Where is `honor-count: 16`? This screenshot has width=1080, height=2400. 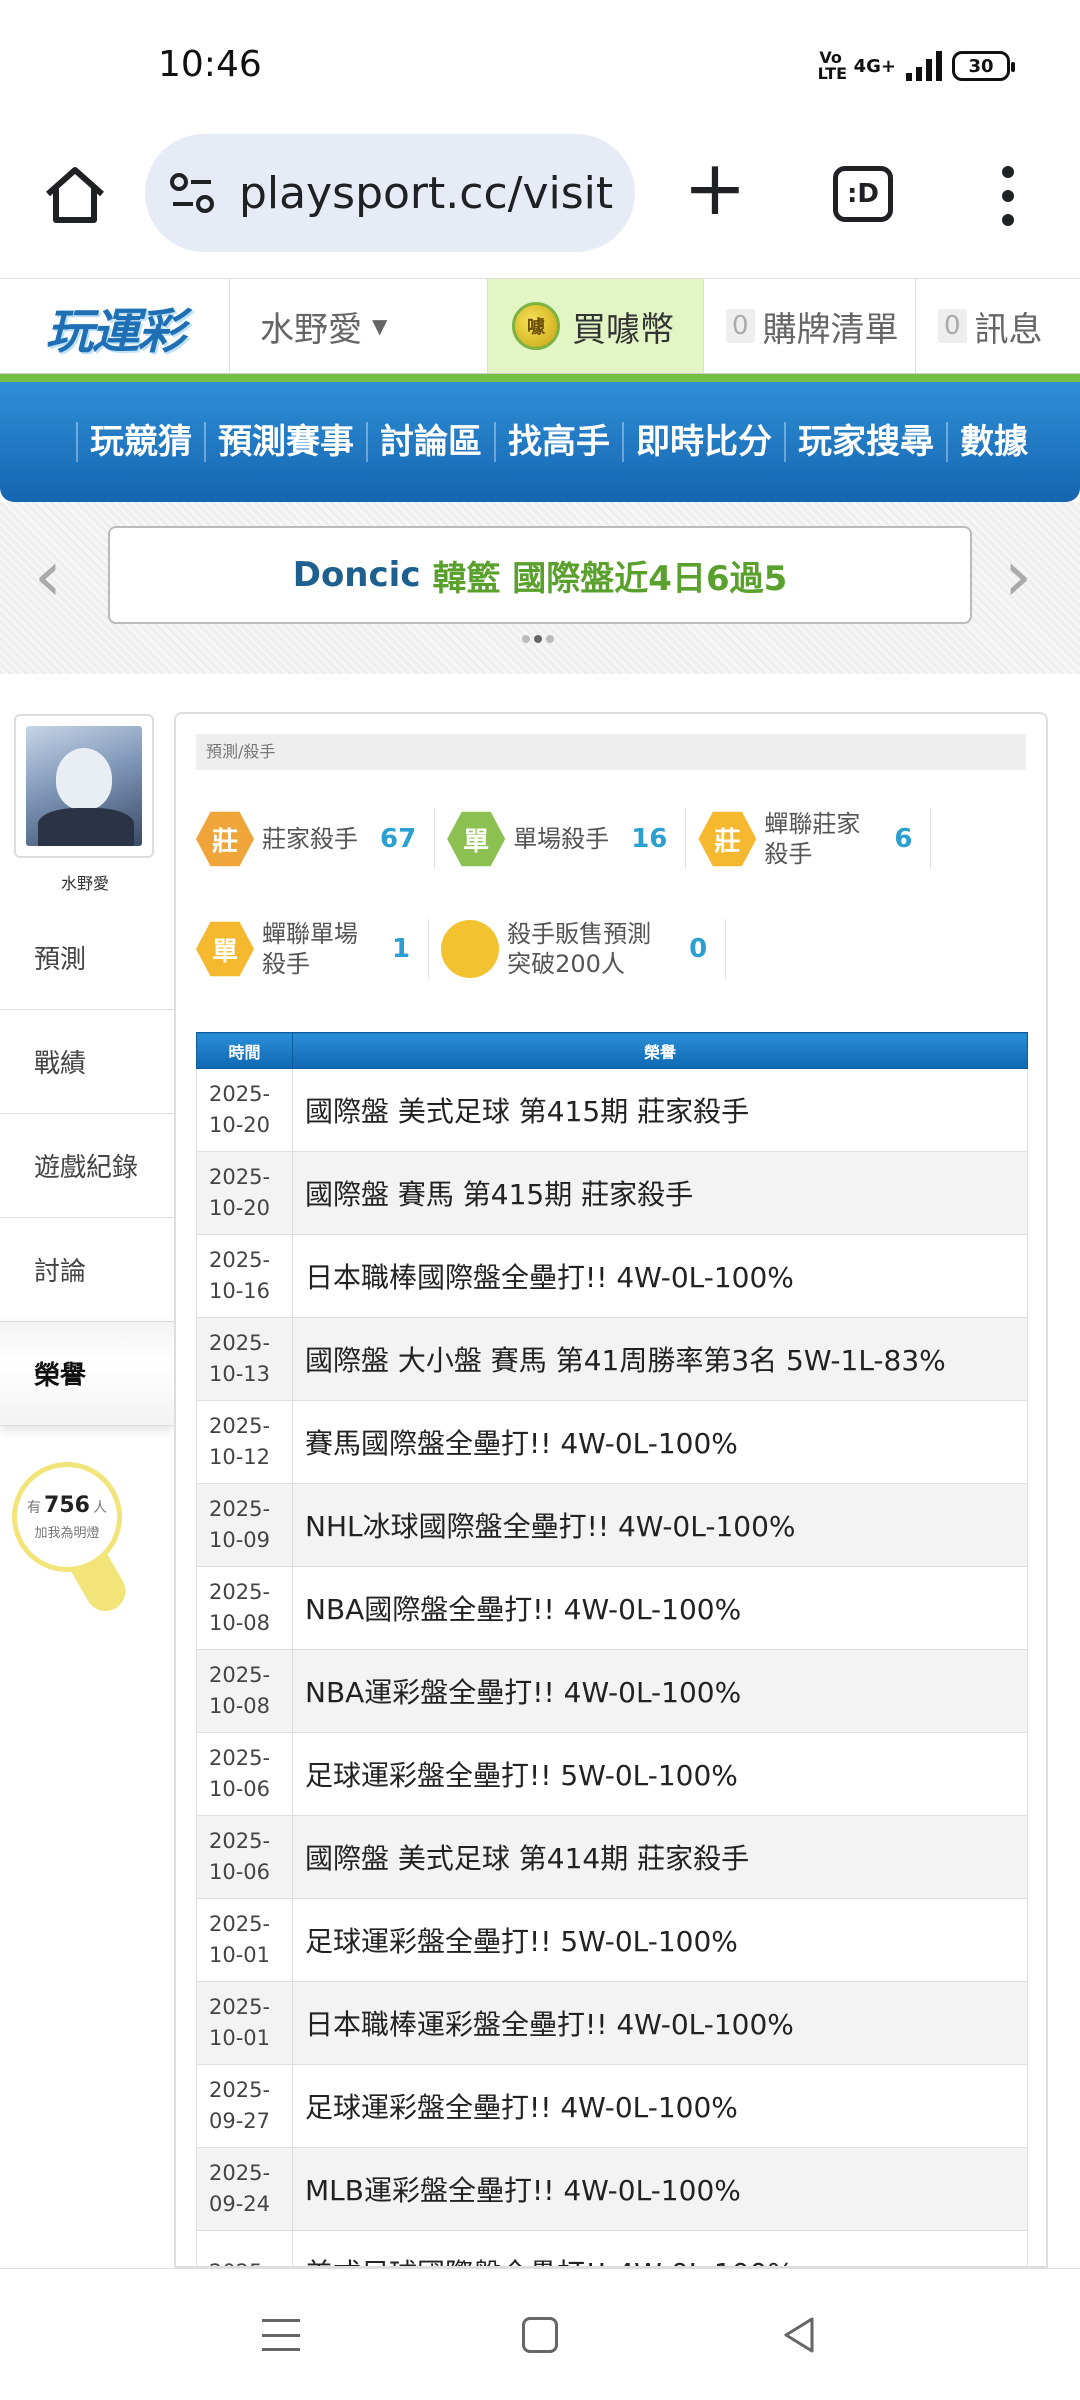 honor-count: 16 is located at coordinates (649, 839).